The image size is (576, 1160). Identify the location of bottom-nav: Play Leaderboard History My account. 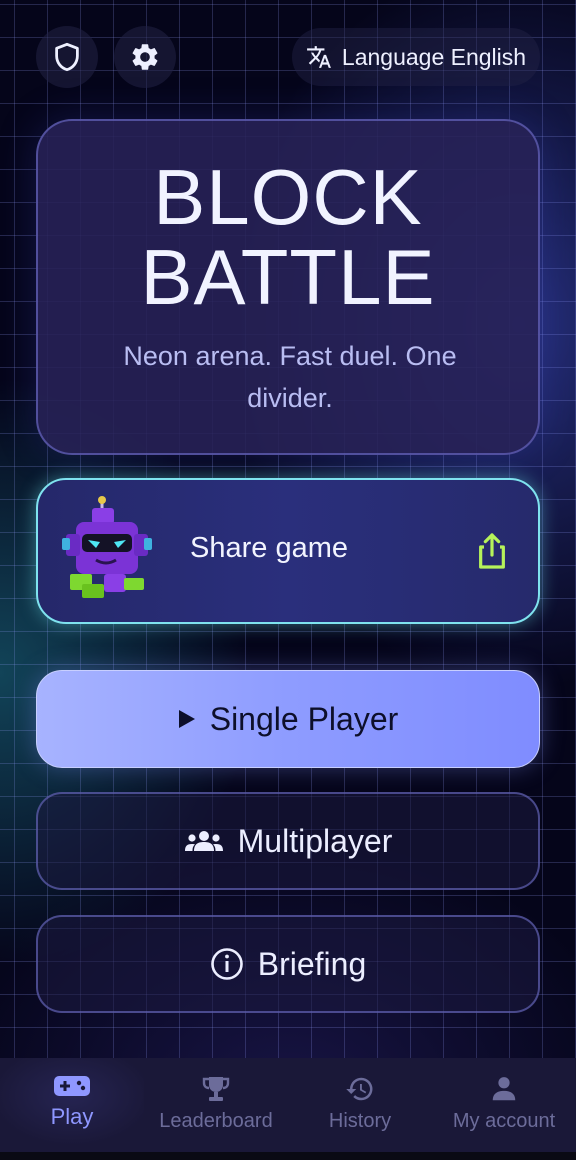
(288, 1105).